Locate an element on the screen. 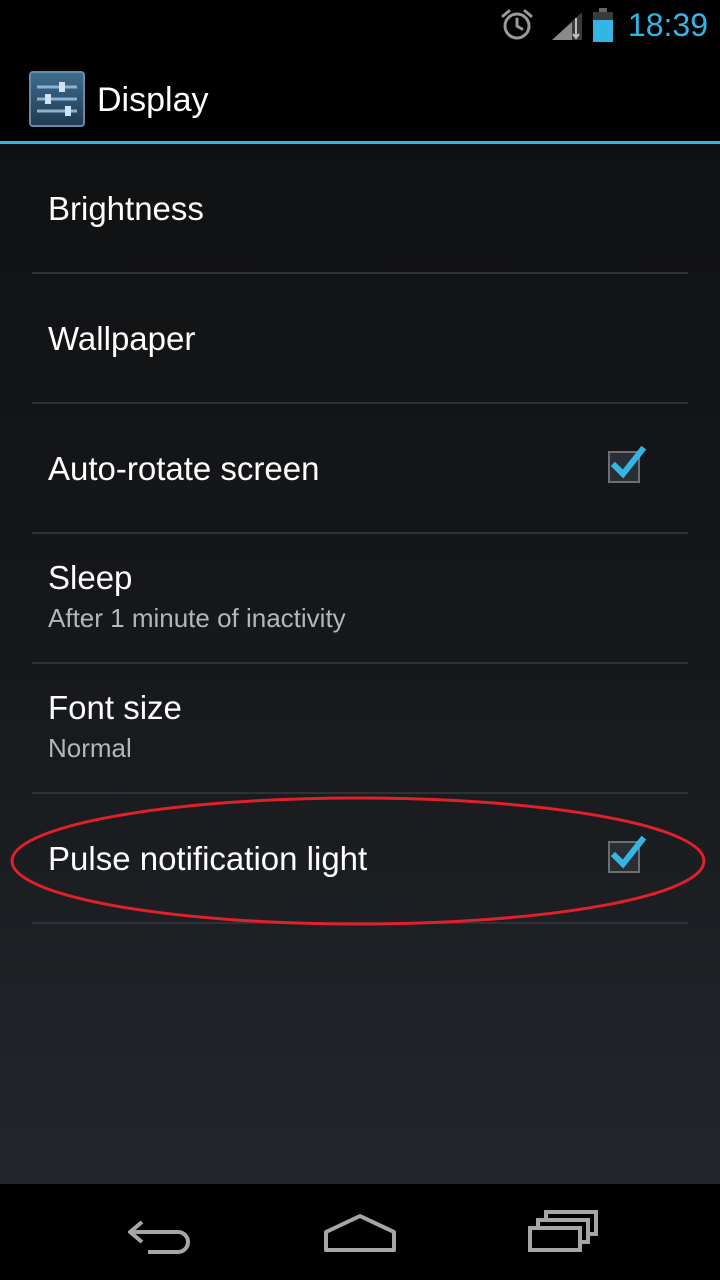 This screenshot has width=720, height=1280. pref-title: Font size is located at coordinates (115, 707).